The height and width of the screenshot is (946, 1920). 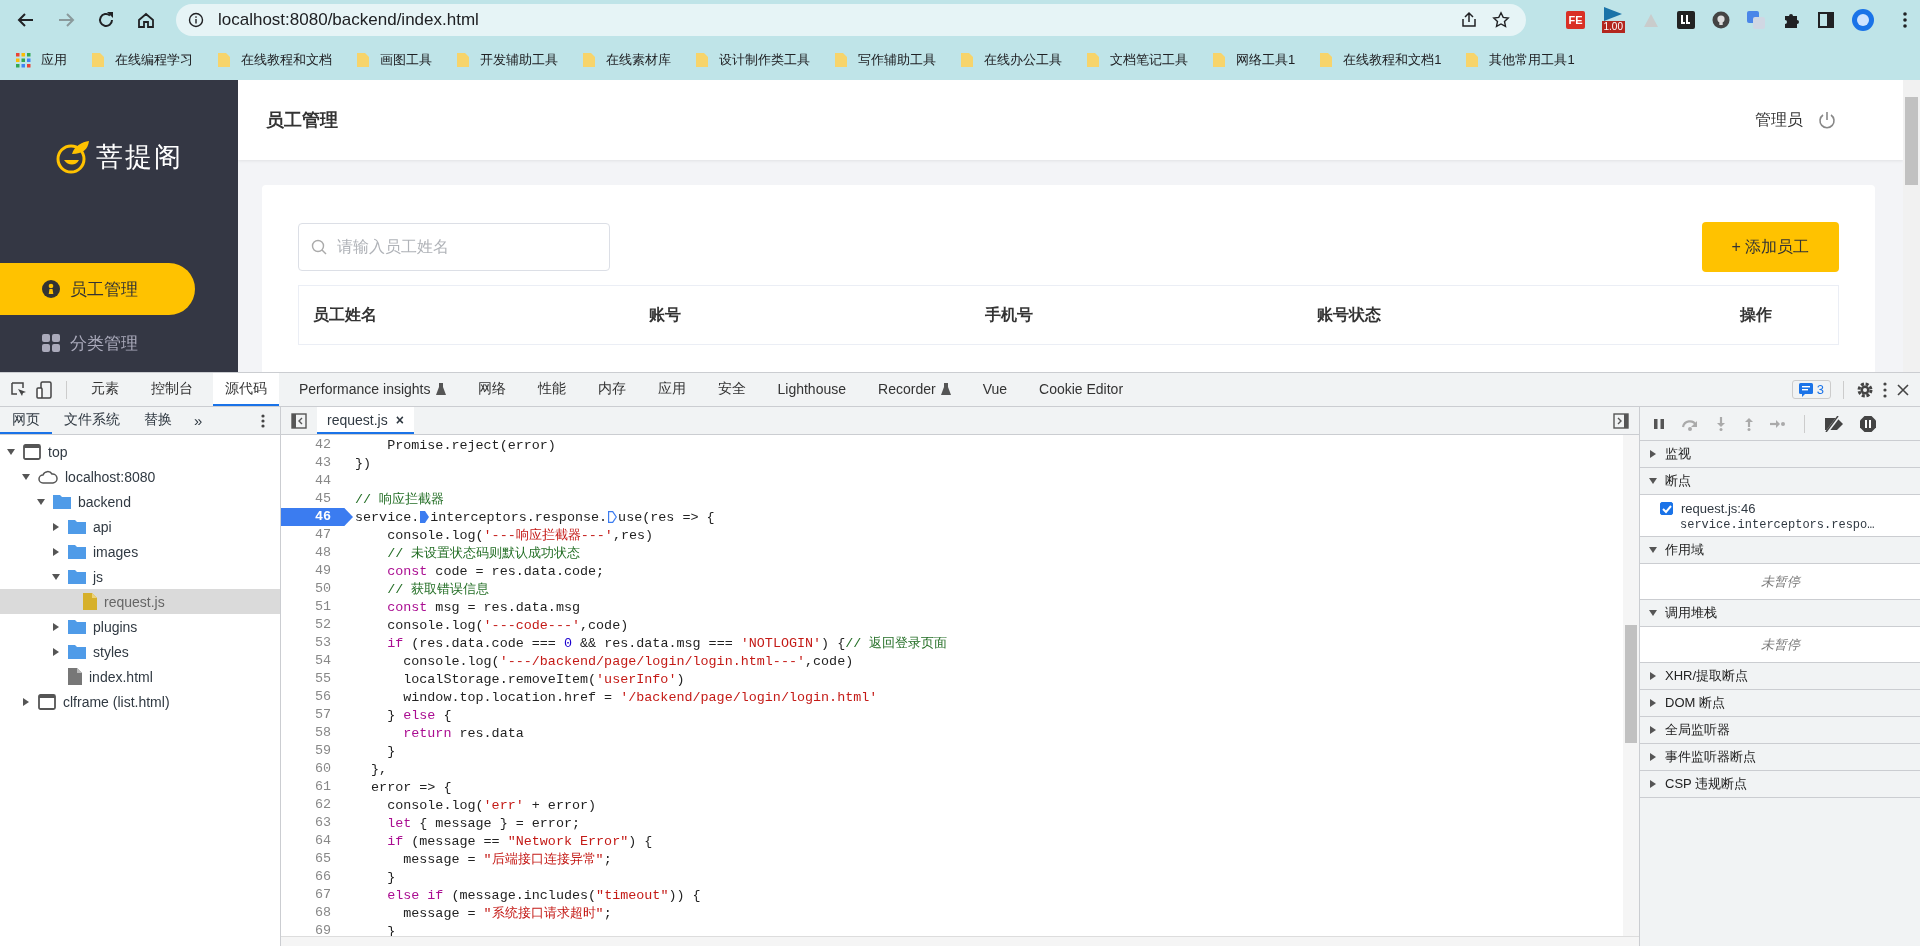 What do you see at coordinates (246, 389) in the screenshot?
I see `panel-tab: 源代码` at bounding box center [246, 389].